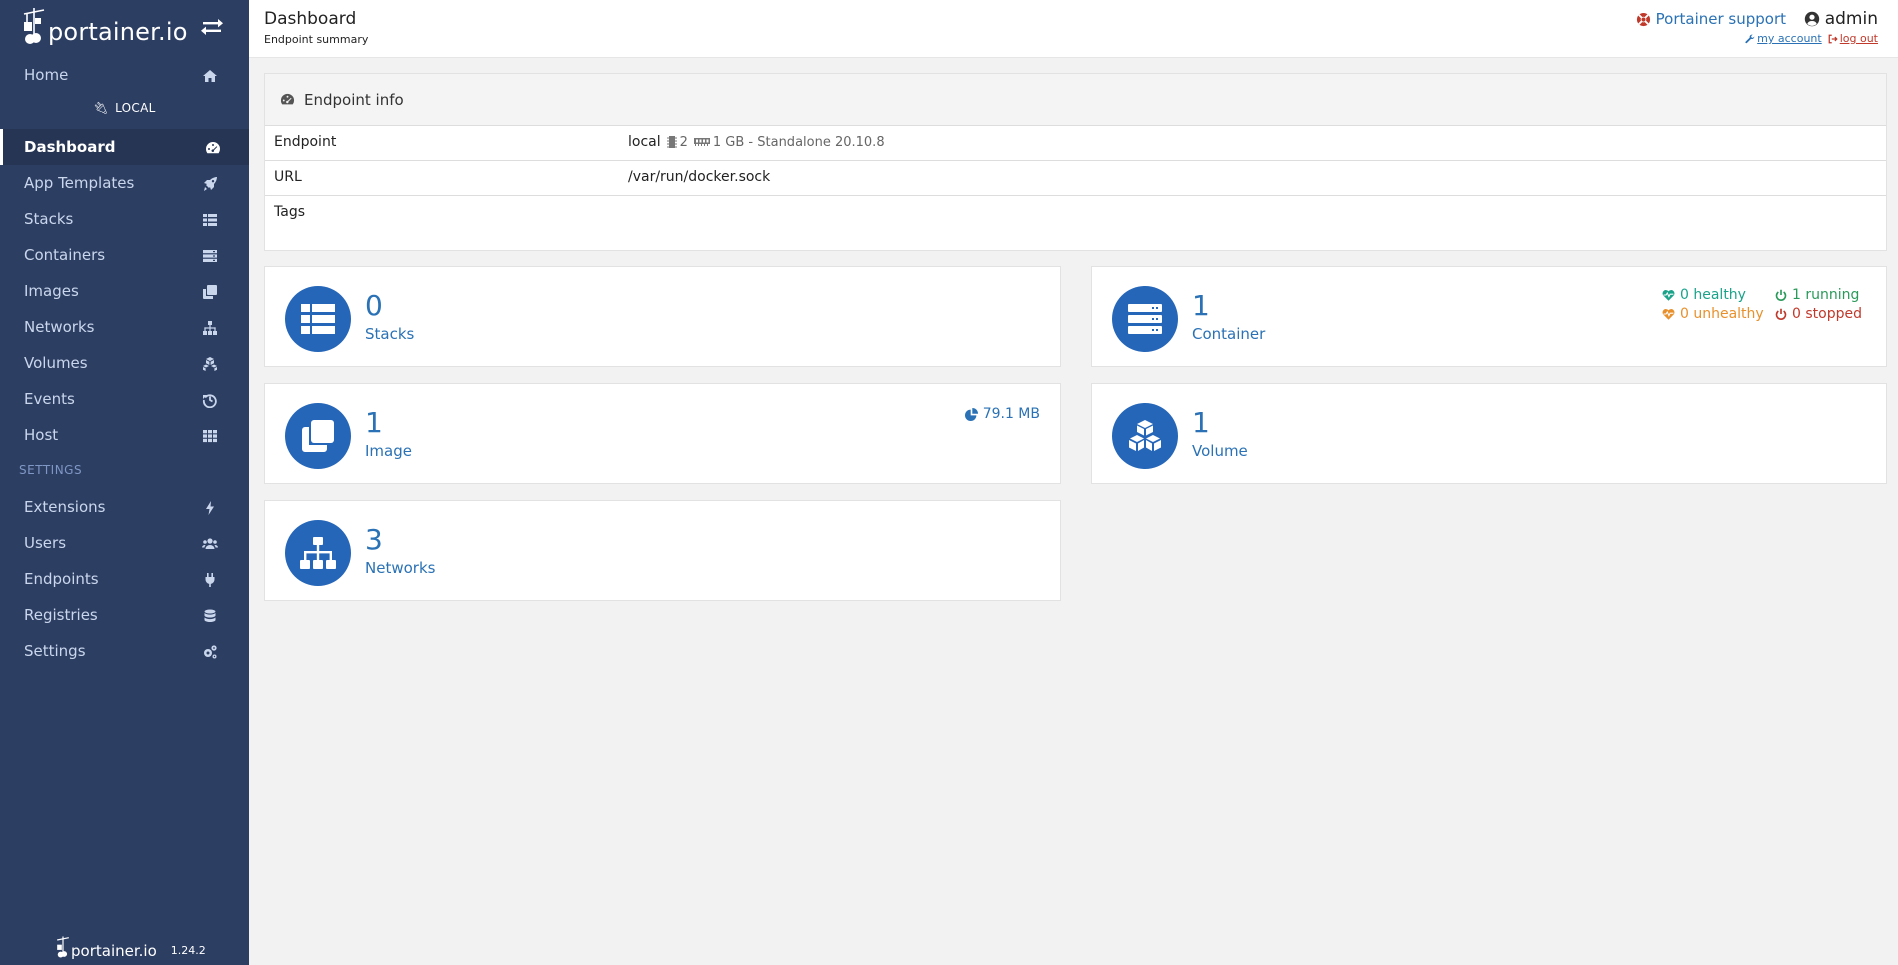 The height and width of the screenshot is (965, 1898). I want to click on sidebar-item-endpoints: Endpoints, so click(124, 579).